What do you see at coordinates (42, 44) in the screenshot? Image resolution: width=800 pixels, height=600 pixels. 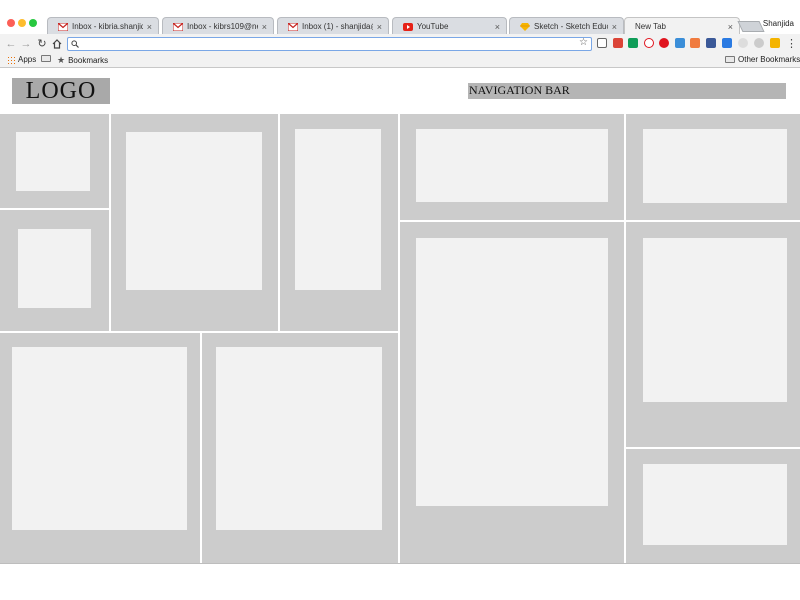 I see `reload-icon: ↻` at bounding box center [42, 44].